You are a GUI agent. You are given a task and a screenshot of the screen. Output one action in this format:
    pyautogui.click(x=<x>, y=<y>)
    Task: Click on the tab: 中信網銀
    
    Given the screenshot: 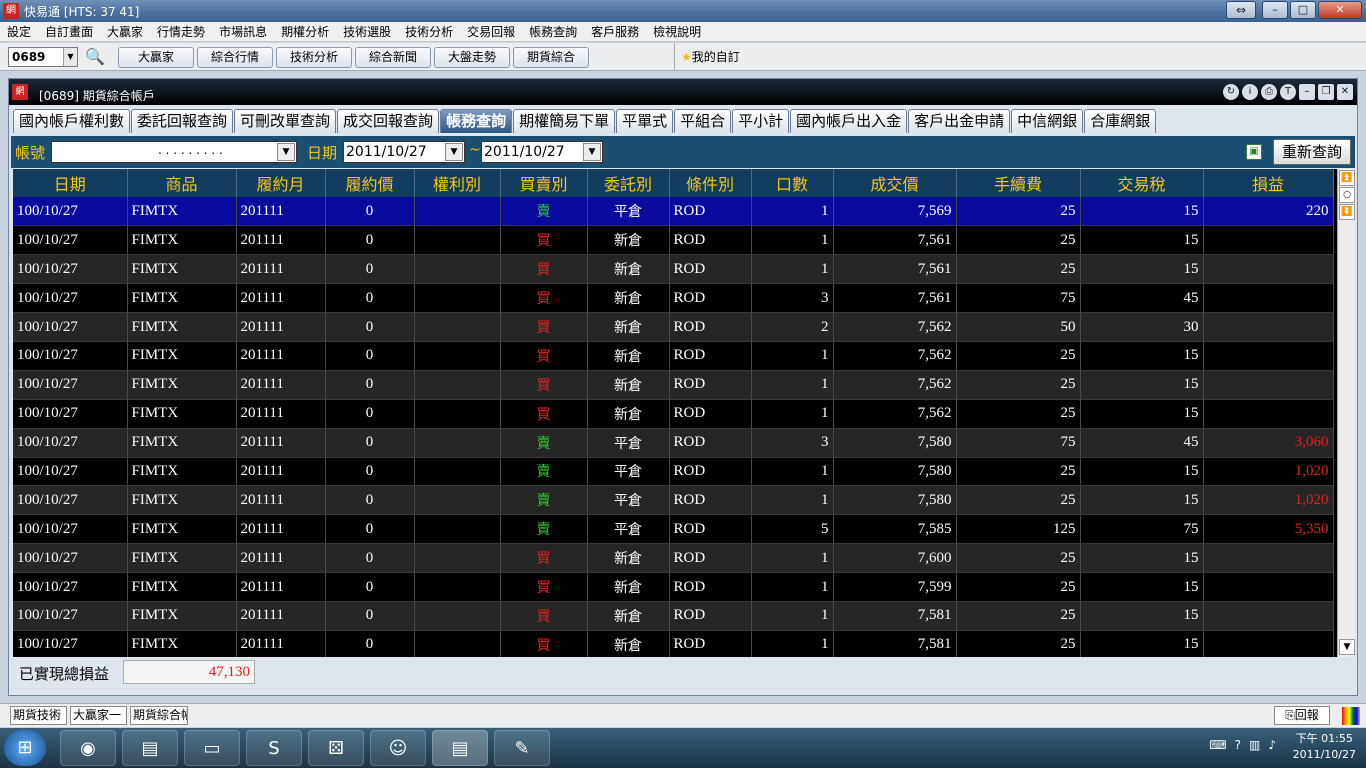 What is the action you would take?
    pyautogui.click(x=1047, y=121)
    